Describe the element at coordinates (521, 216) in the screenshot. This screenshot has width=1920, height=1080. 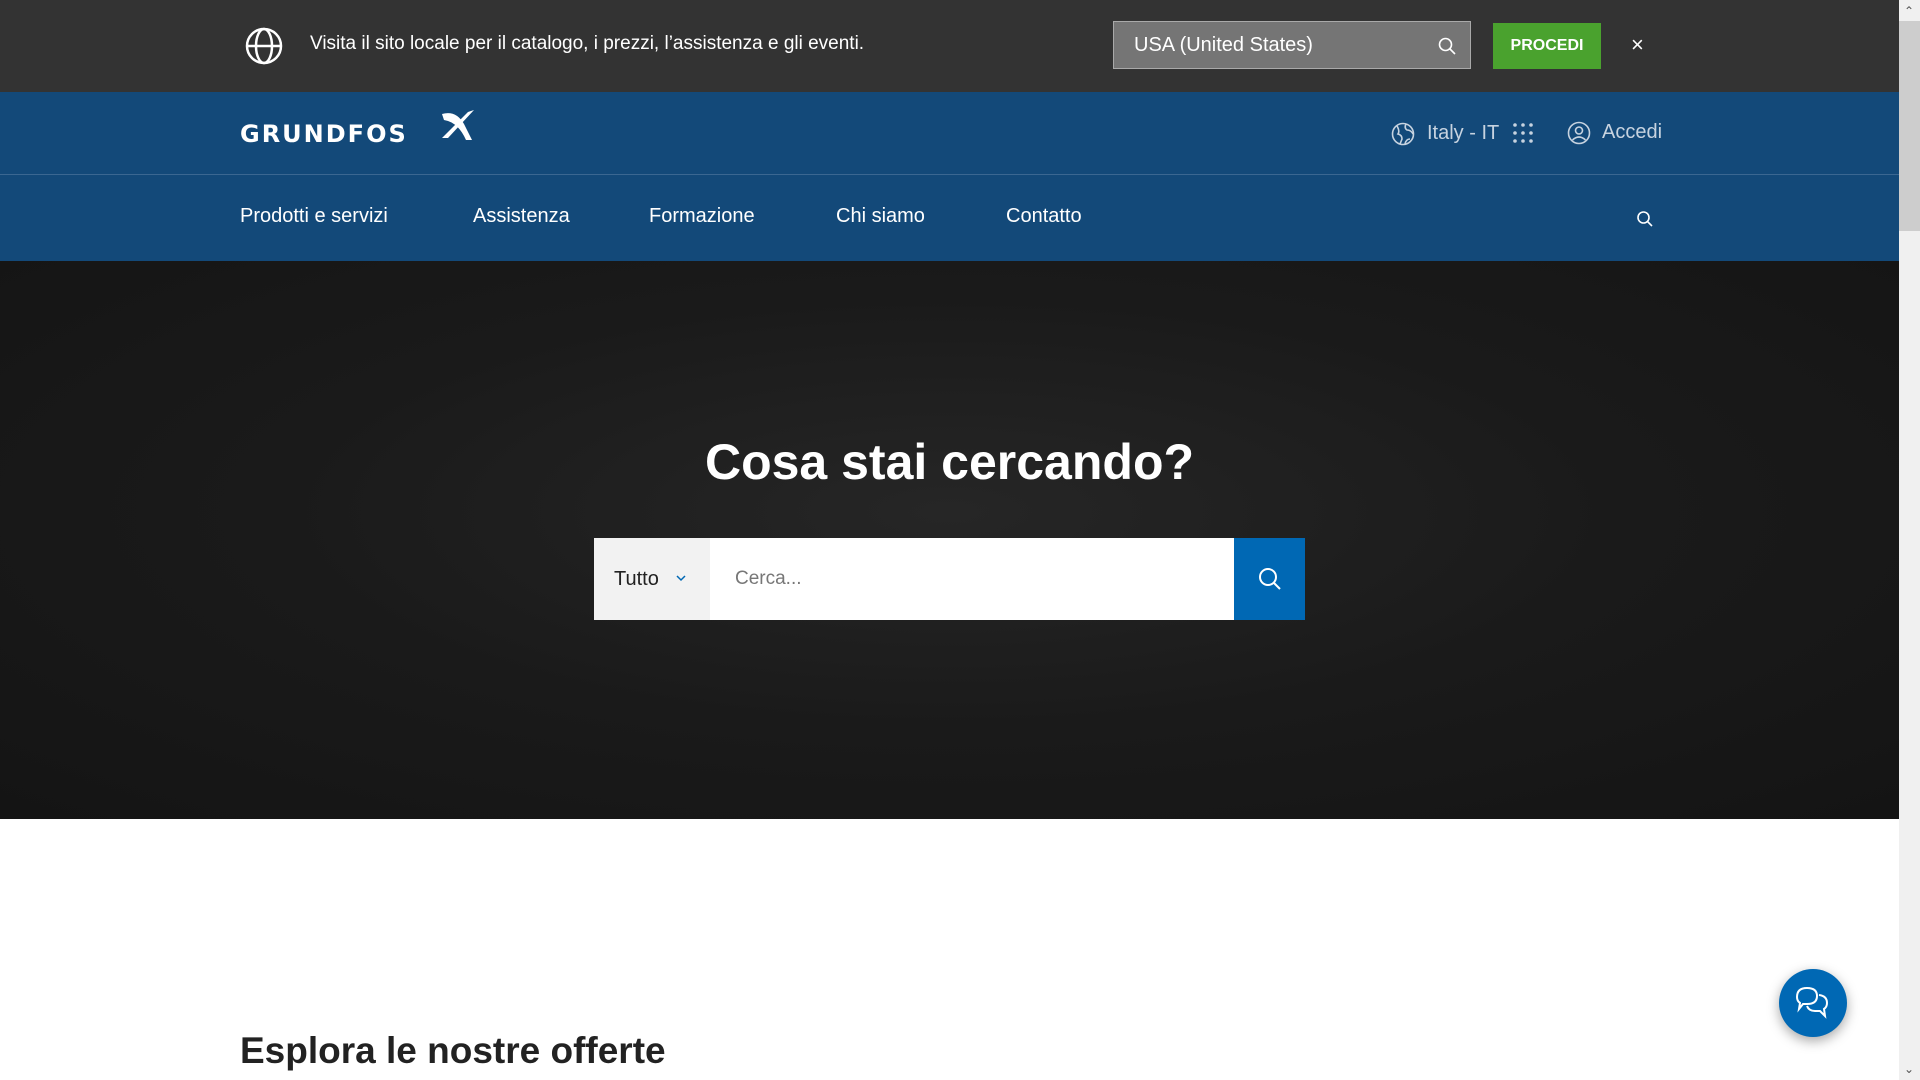
I see `nav-item-assistenza: Assistenza` at that location.